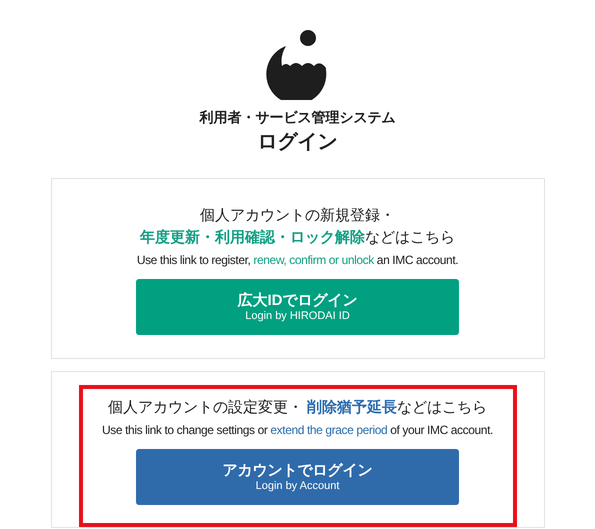  What do you see at coordinates (297, 216) in the screenshot?
I see `japanese-description: 個人アカウントの新規登録・` at bounding box center [297, 216].